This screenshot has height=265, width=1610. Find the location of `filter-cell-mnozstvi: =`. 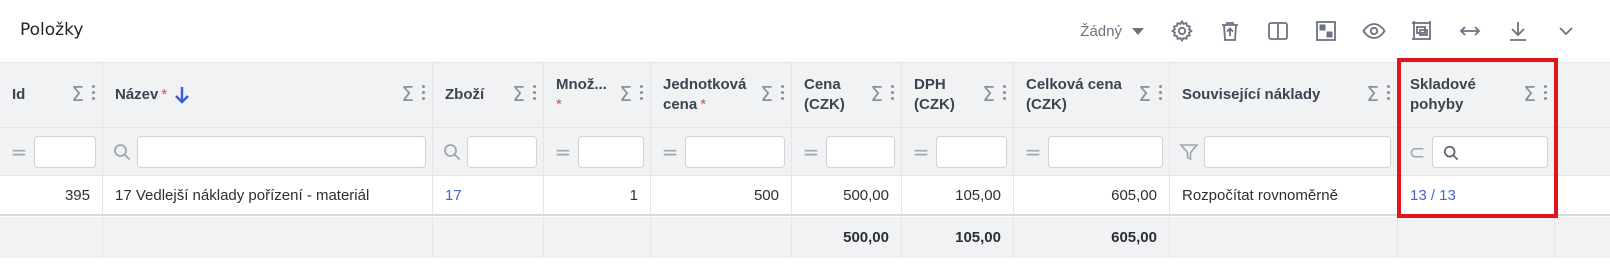

filter-cell-mnozstvi: = is located at coordinates (597, 151).